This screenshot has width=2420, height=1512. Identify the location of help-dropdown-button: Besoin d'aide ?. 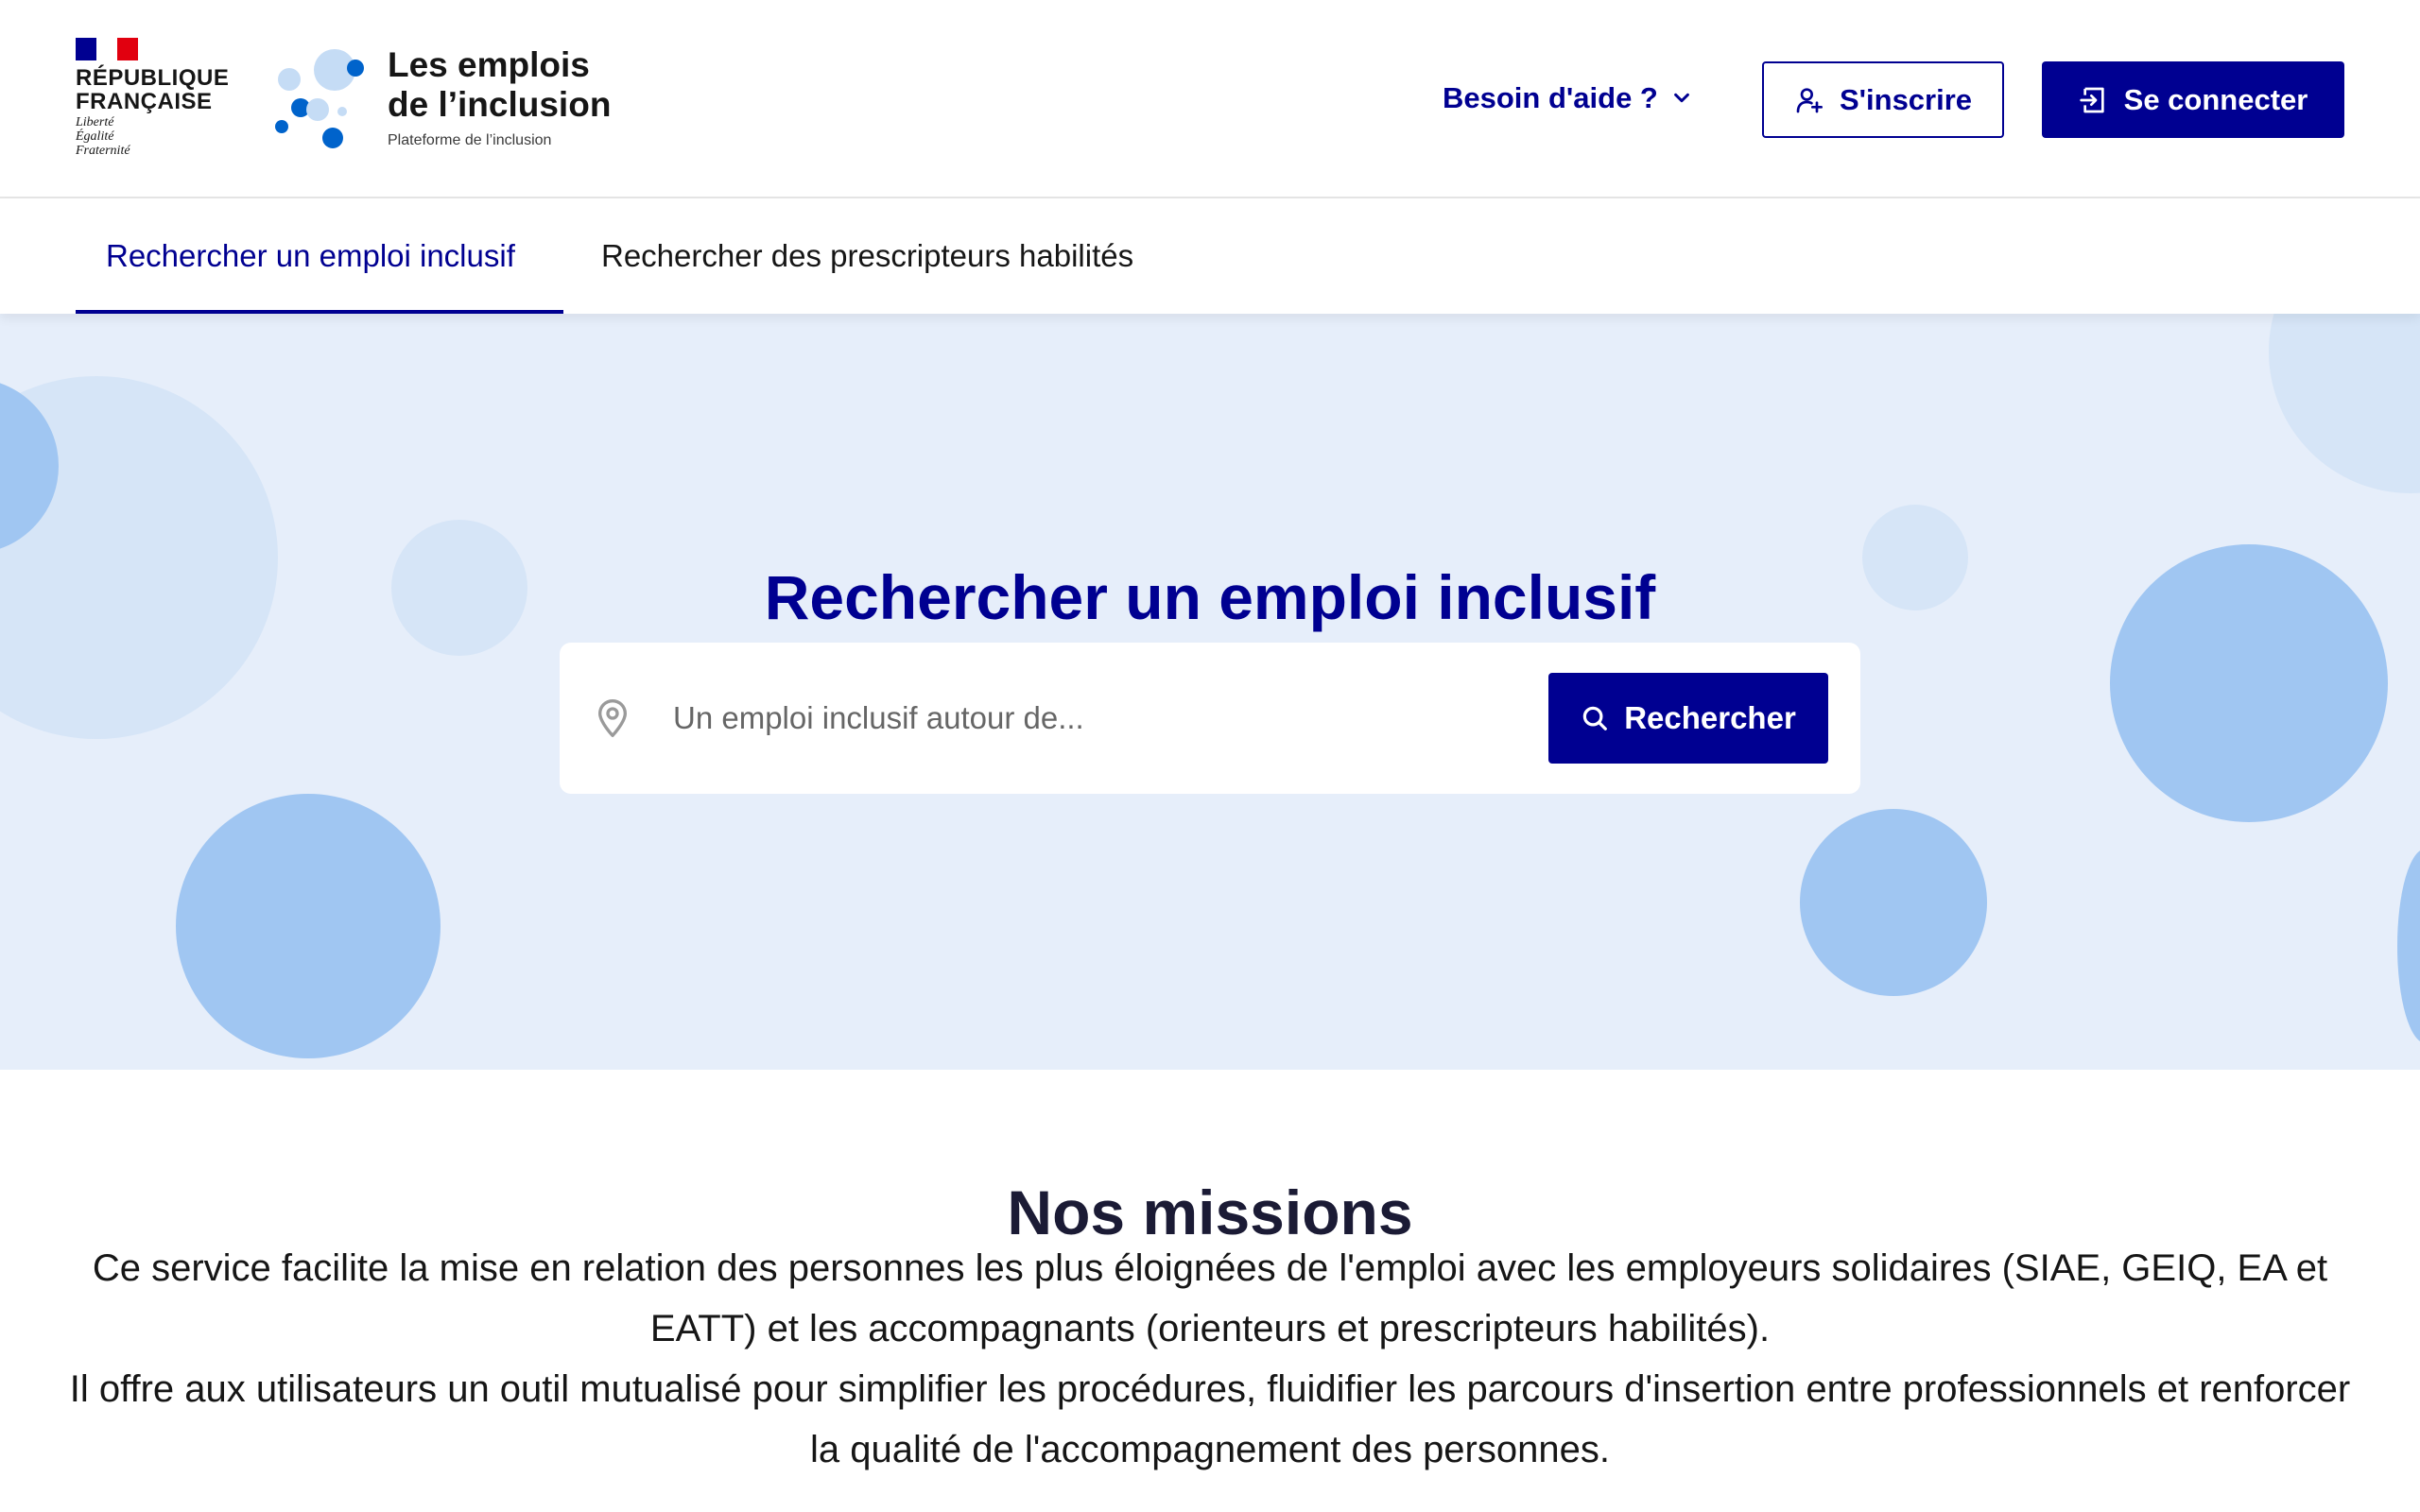
(1567, 98).